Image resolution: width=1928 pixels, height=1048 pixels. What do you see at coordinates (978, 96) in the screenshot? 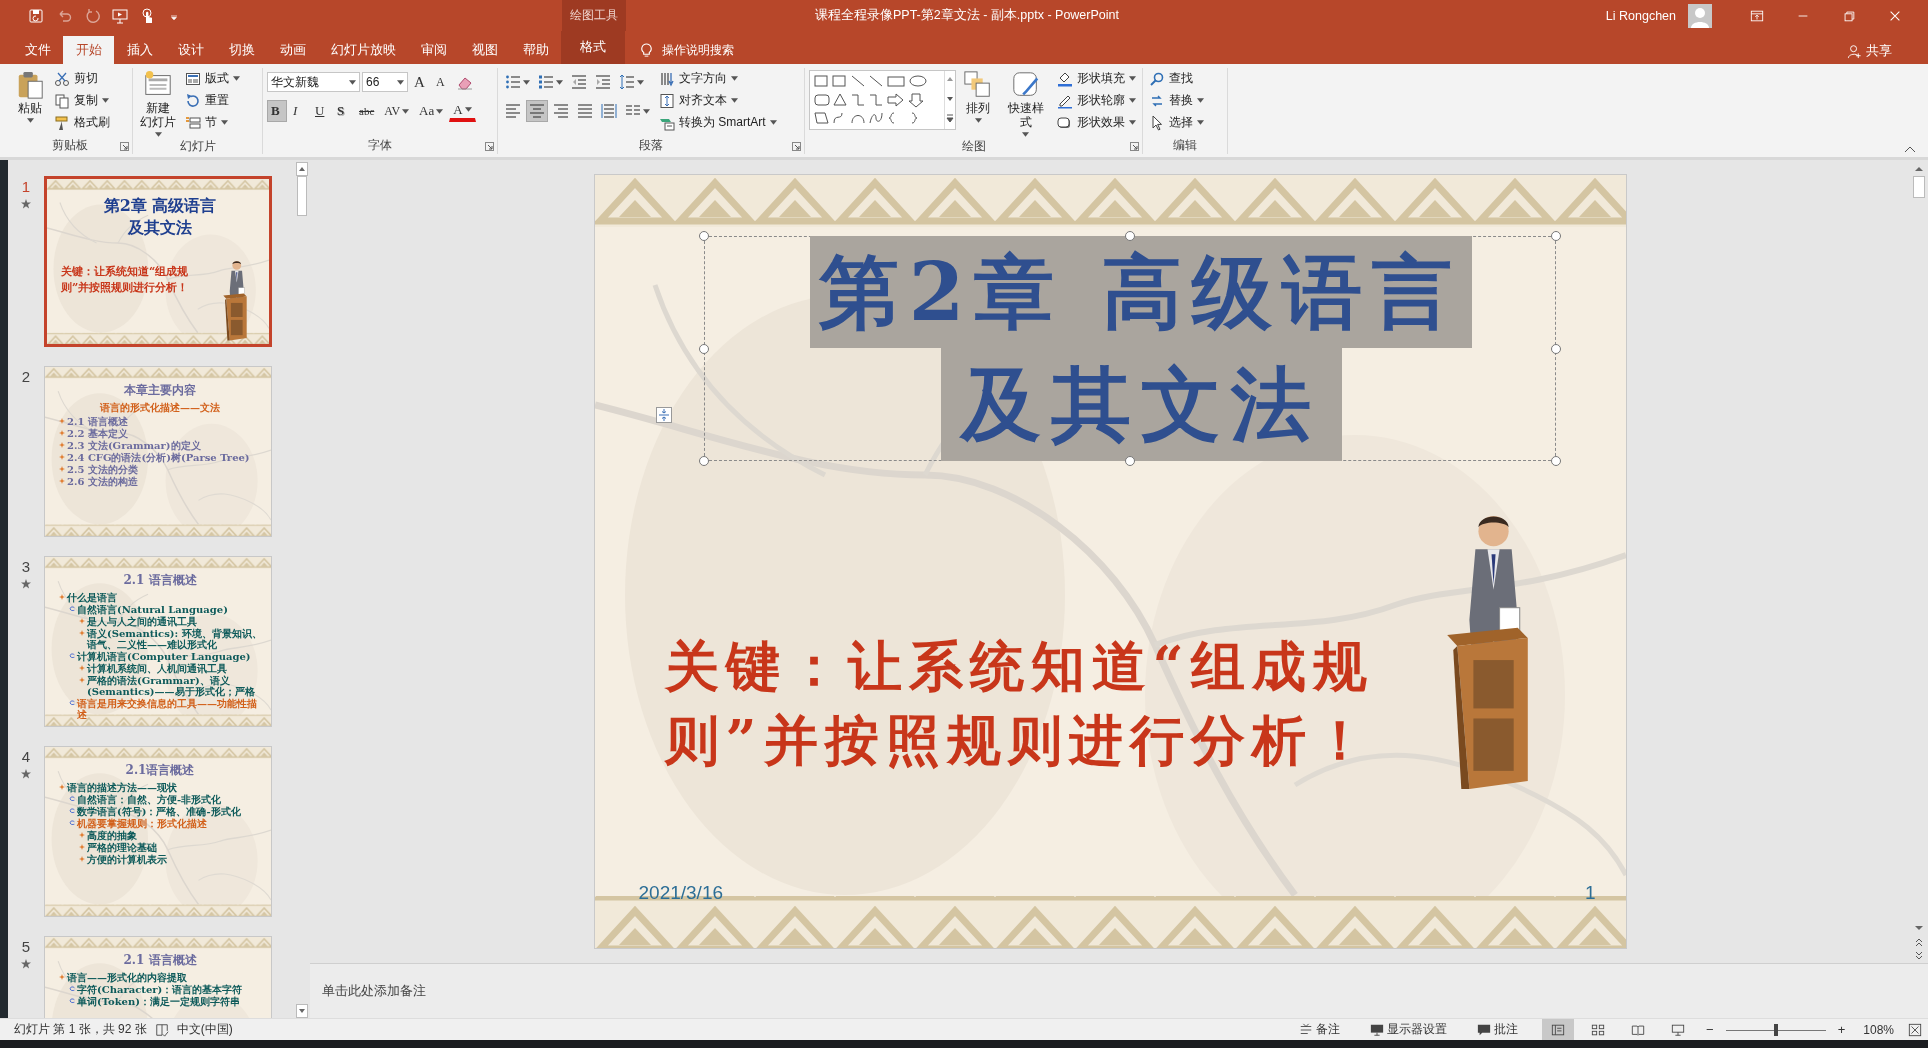
I see `arrange-button: 排列` at bounding box center [978, 96].